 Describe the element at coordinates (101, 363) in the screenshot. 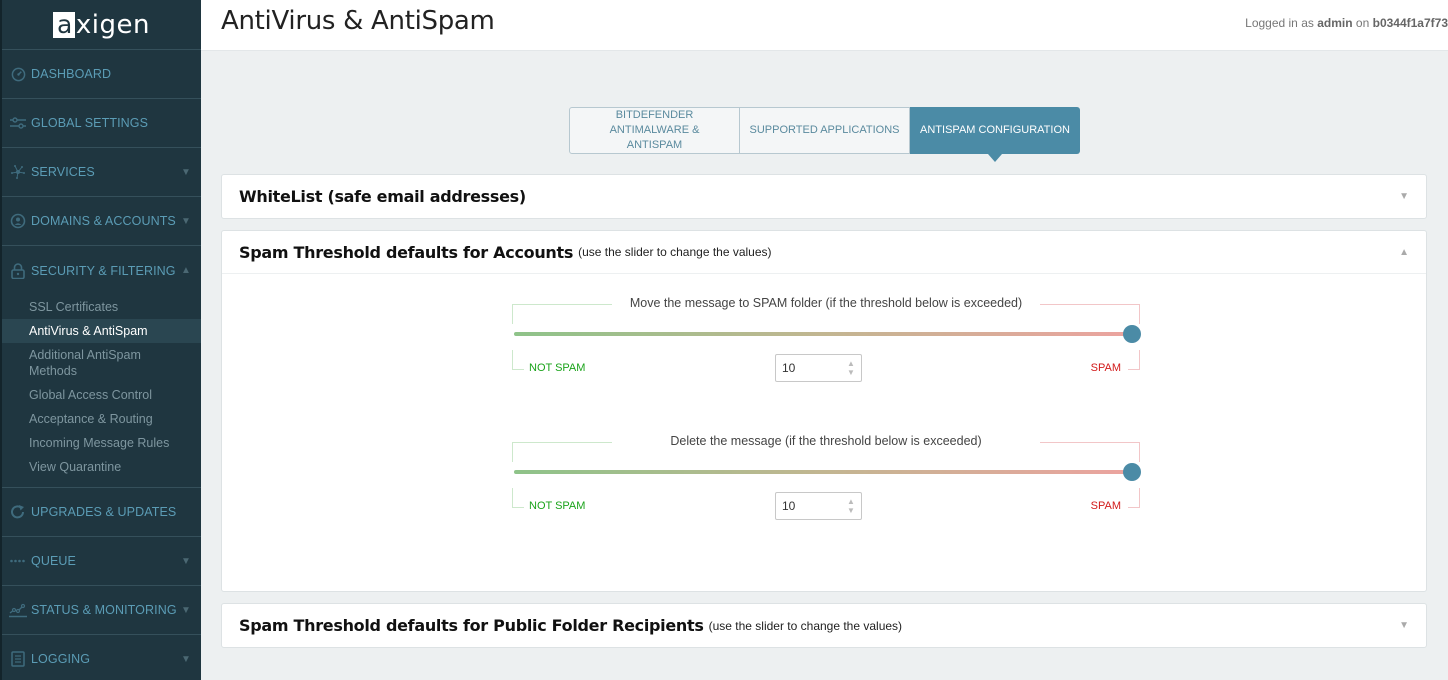

I see `subnav-additional-antispam: Additional AntiSpam Methods` at that location.